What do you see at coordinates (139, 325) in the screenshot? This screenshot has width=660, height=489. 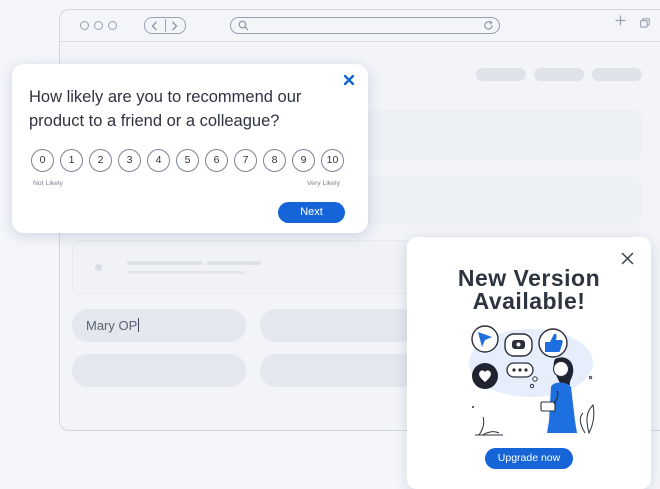 I see `text-caret` at bounding box center [139, 325].